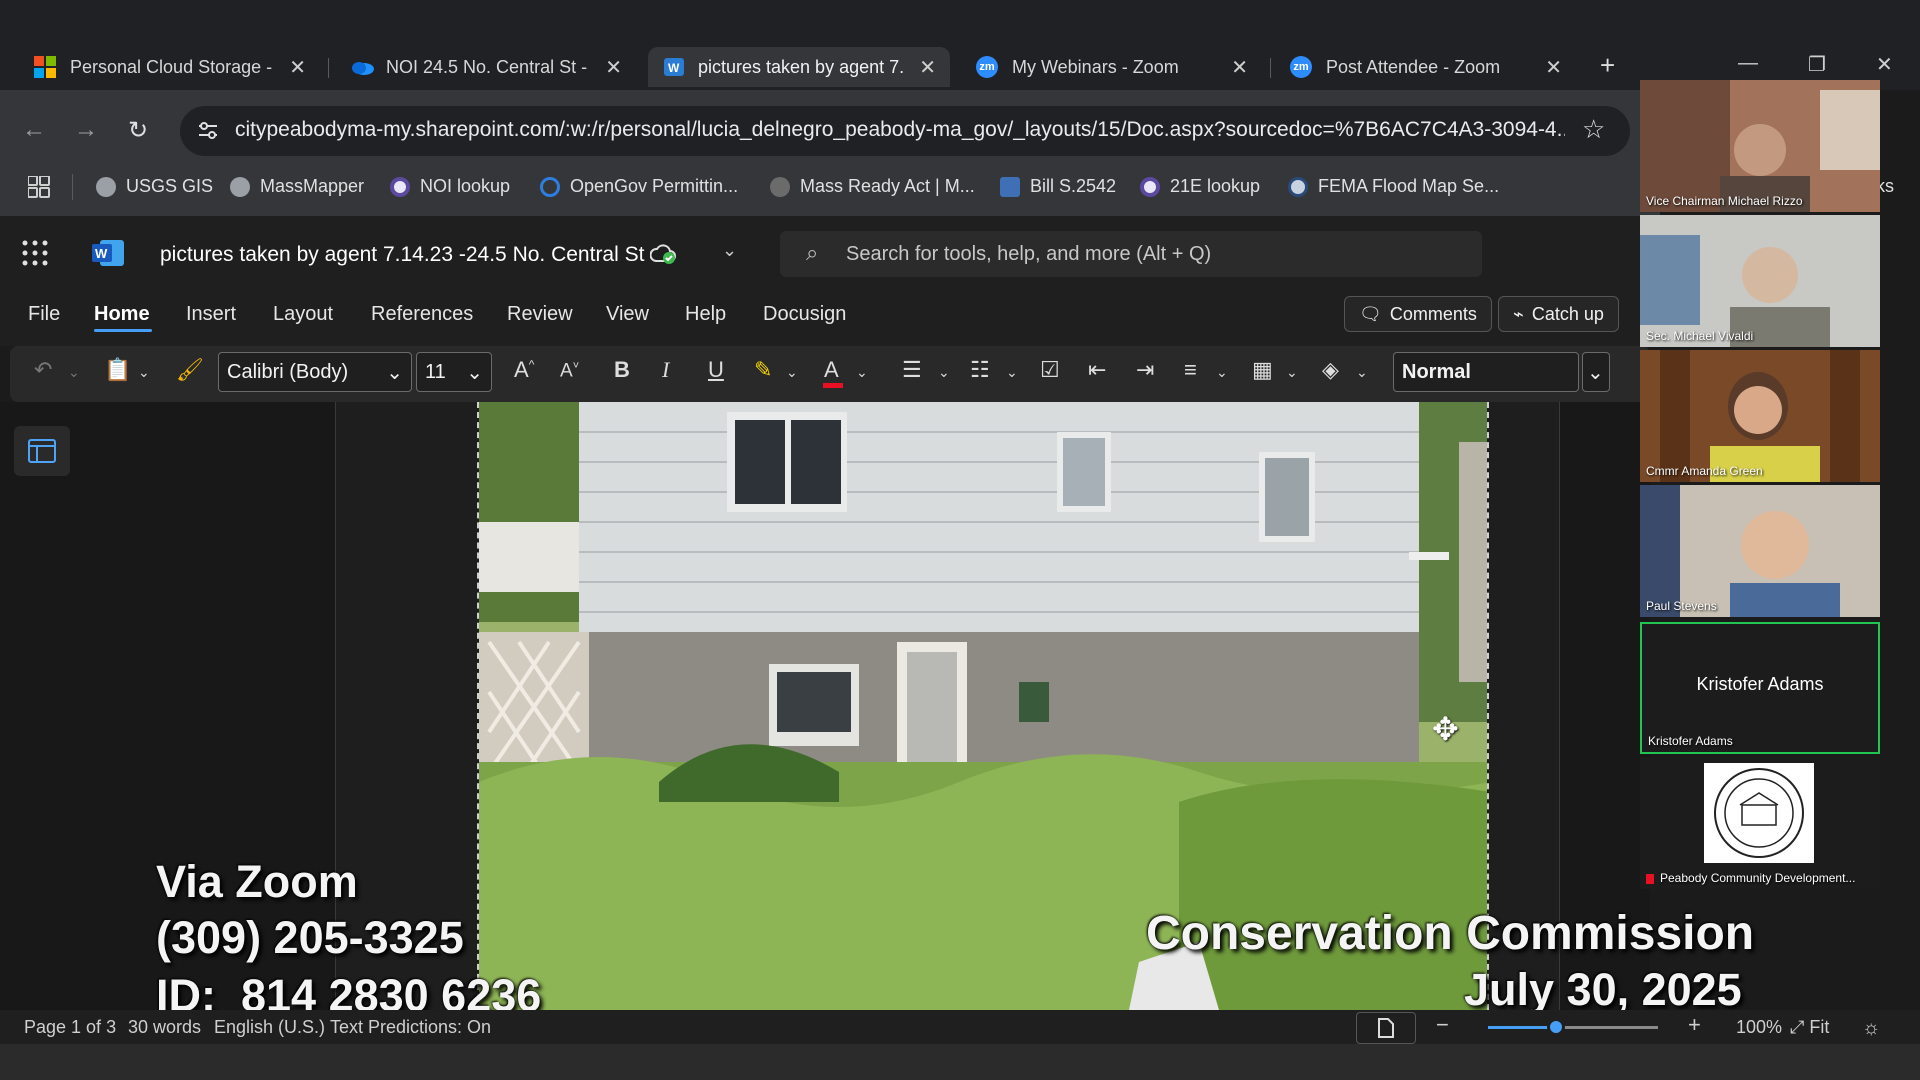  I want to click on clipboard-icon: 📋, so click(117, 370).